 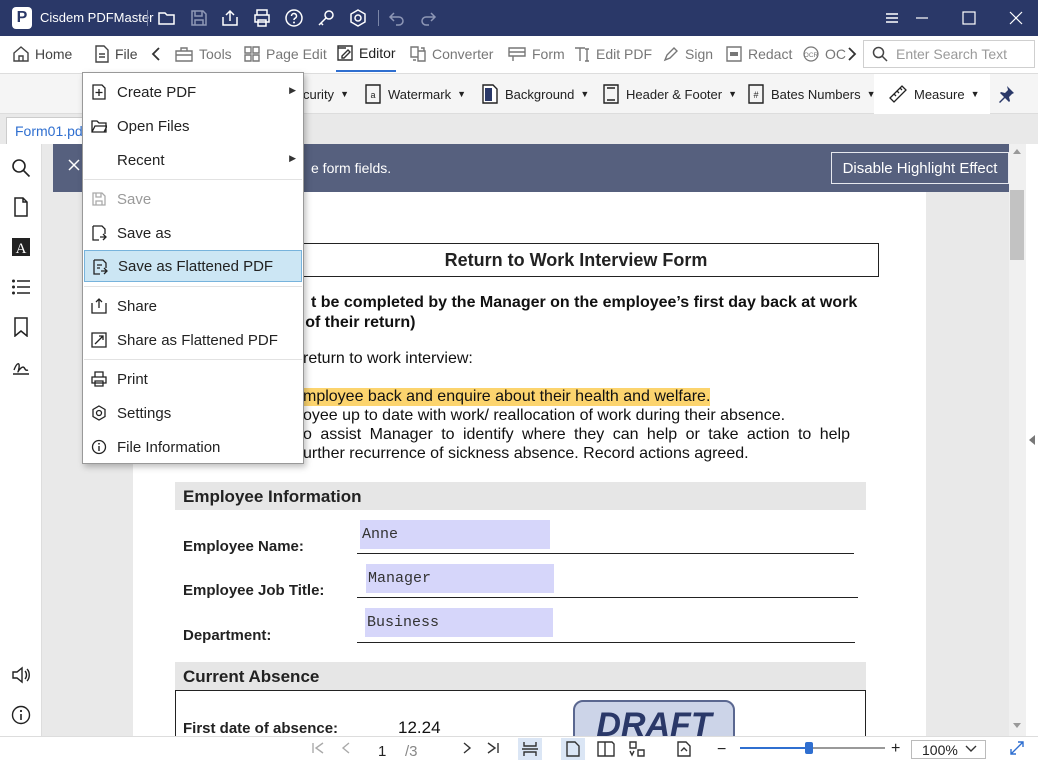 I want to click on tab-ocr: OCR OC, so click(x=824, y=54).